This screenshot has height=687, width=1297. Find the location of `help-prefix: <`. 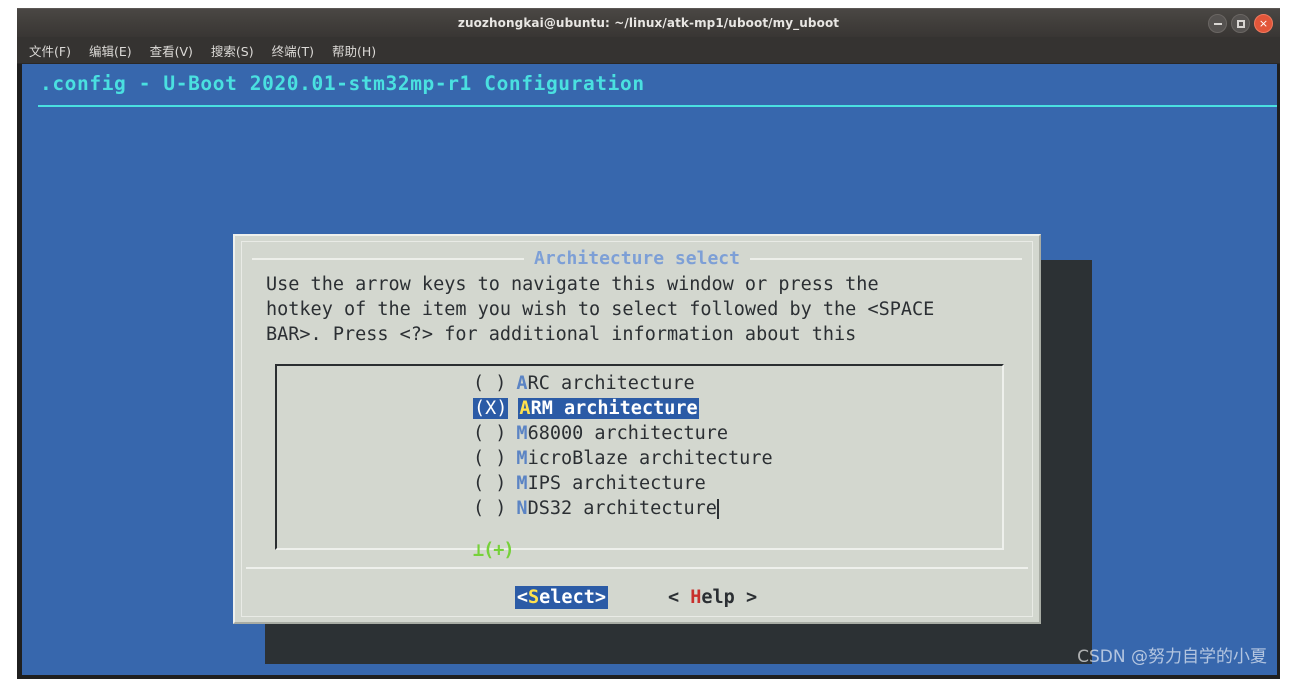

help-prefix: < is located at coordinates (679, 597).